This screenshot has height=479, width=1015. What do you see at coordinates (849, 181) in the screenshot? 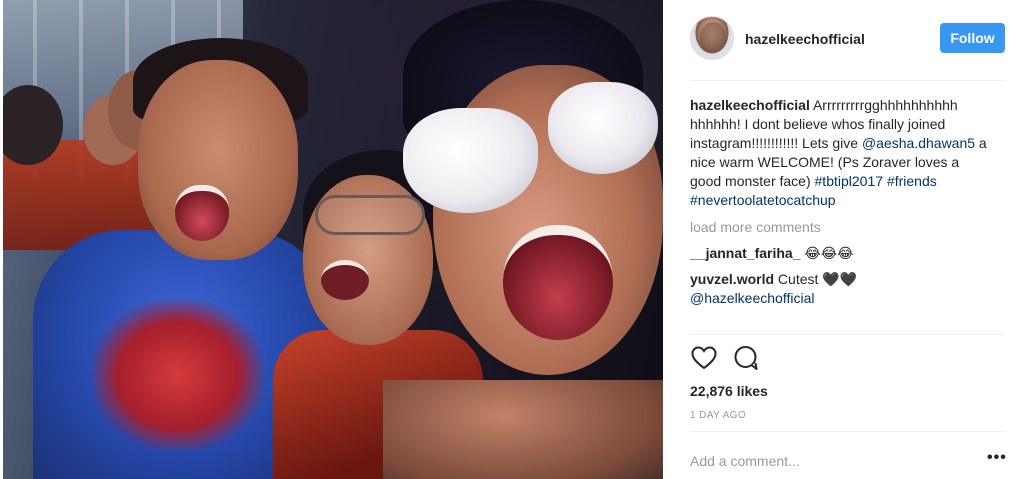
I see `hashtag-link: #tbtipl2017` at bounding box center [849, 181].